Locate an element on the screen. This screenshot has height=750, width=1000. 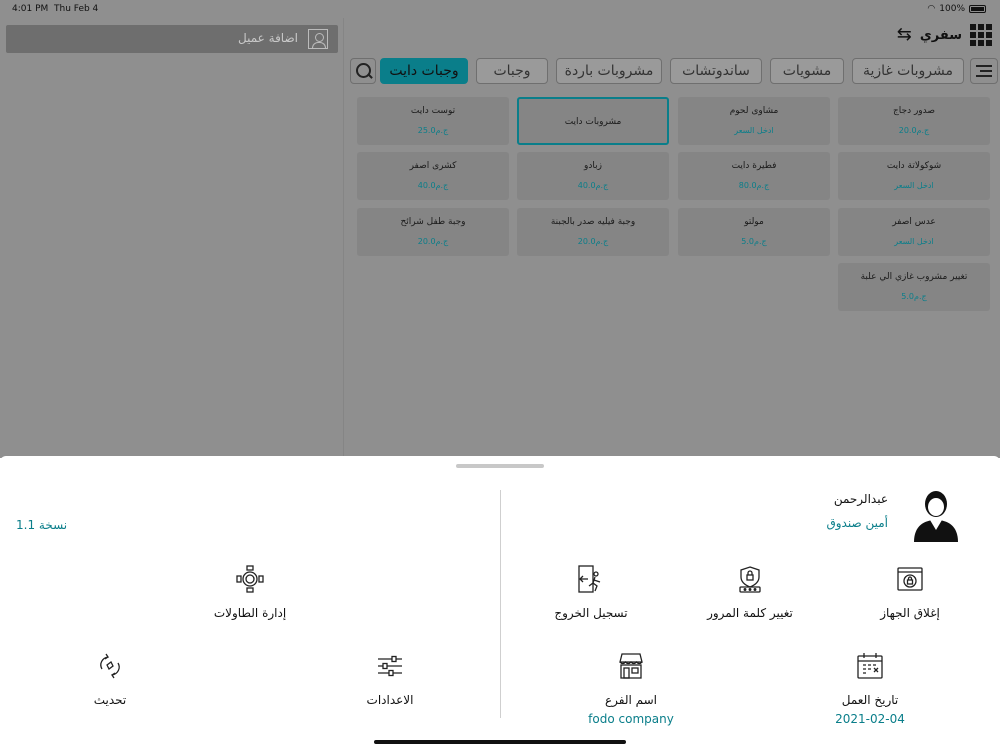
product-name: توست دايت is located at coordinates (433, 111).